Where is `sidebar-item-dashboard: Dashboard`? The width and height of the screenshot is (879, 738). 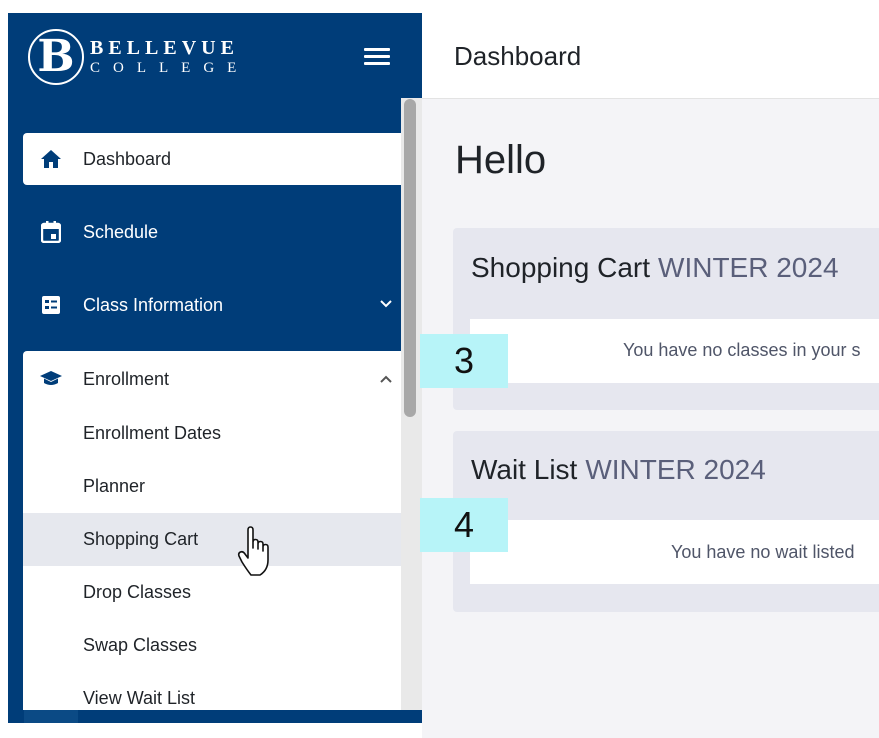 sidebar-item-dashboard: Dashboard is located at coordinates (215, 159).